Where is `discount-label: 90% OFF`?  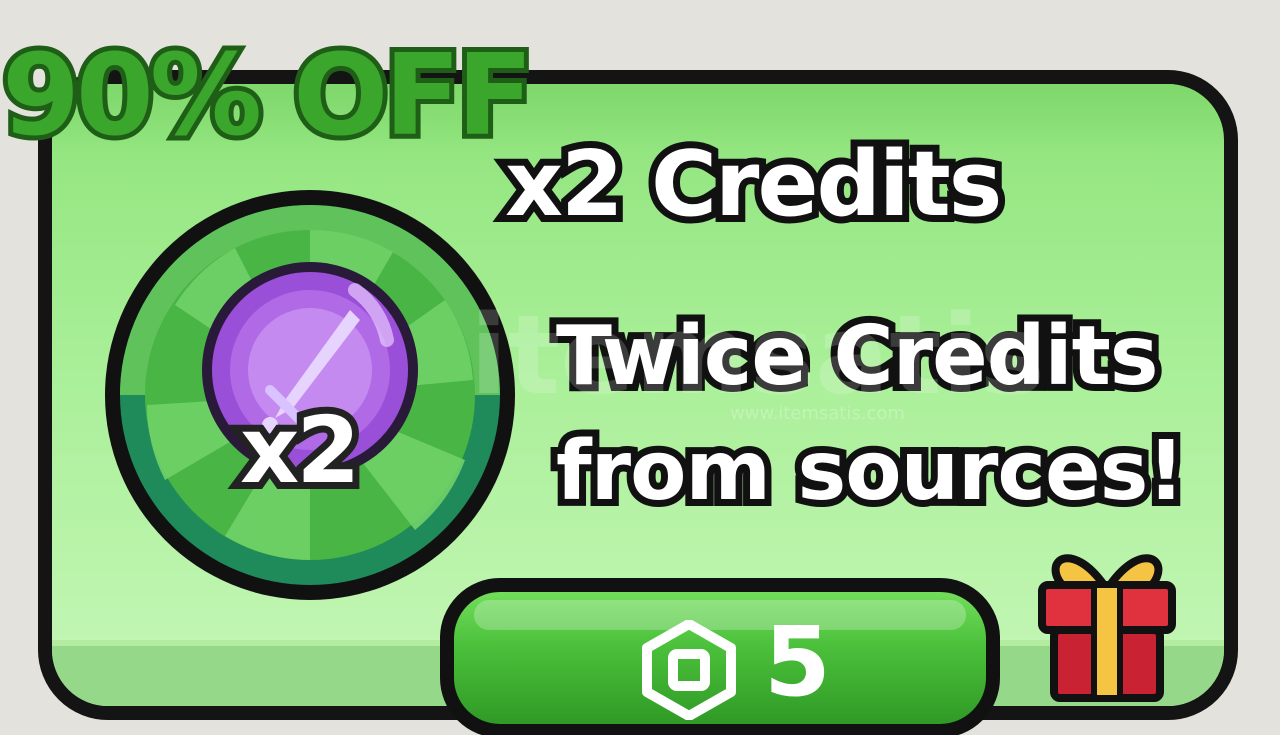 discount-label: 90% OFF is located at coordinates (269, 96).